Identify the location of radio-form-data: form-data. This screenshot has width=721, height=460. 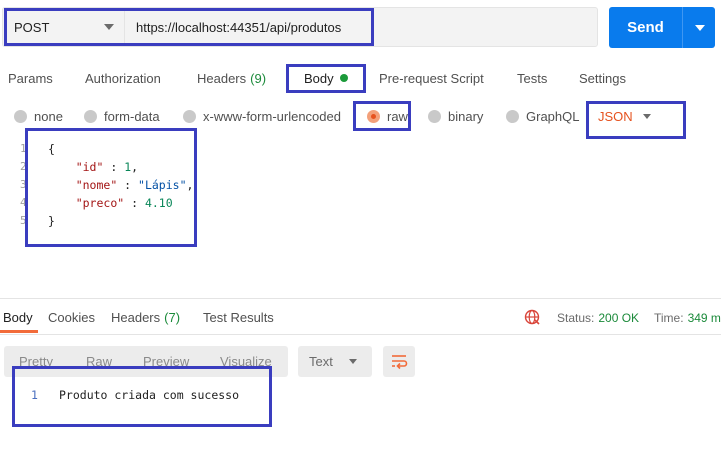
(122, 116).